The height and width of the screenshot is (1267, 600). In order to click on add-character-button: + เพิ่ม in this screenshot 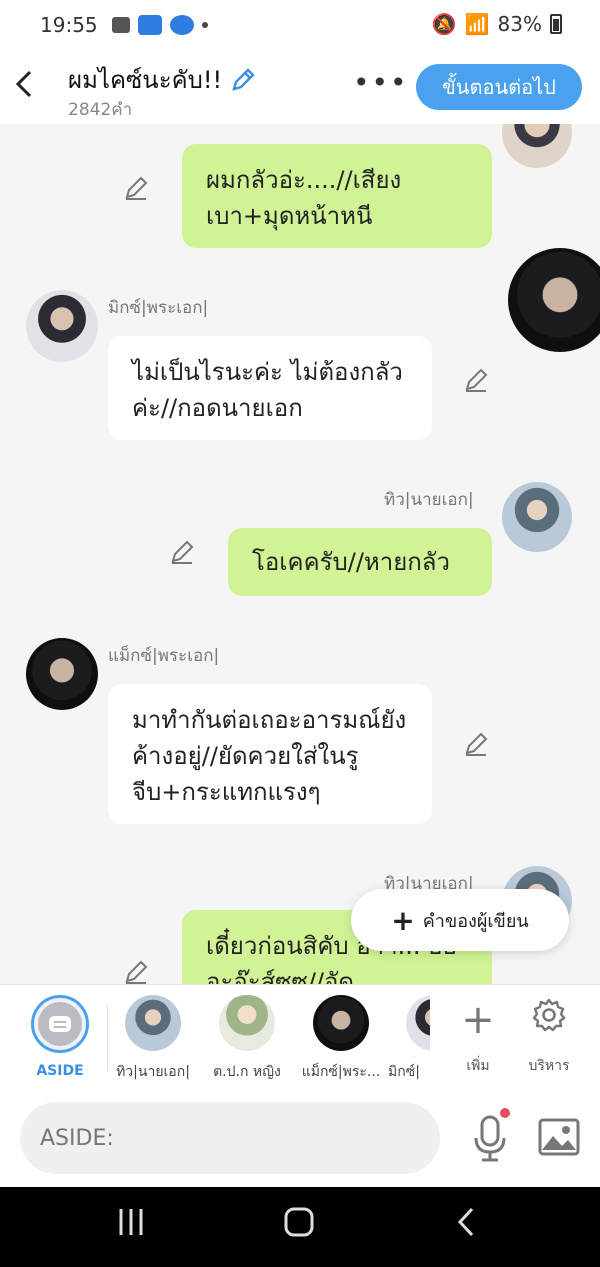, I will do `click(478, 1037)`.